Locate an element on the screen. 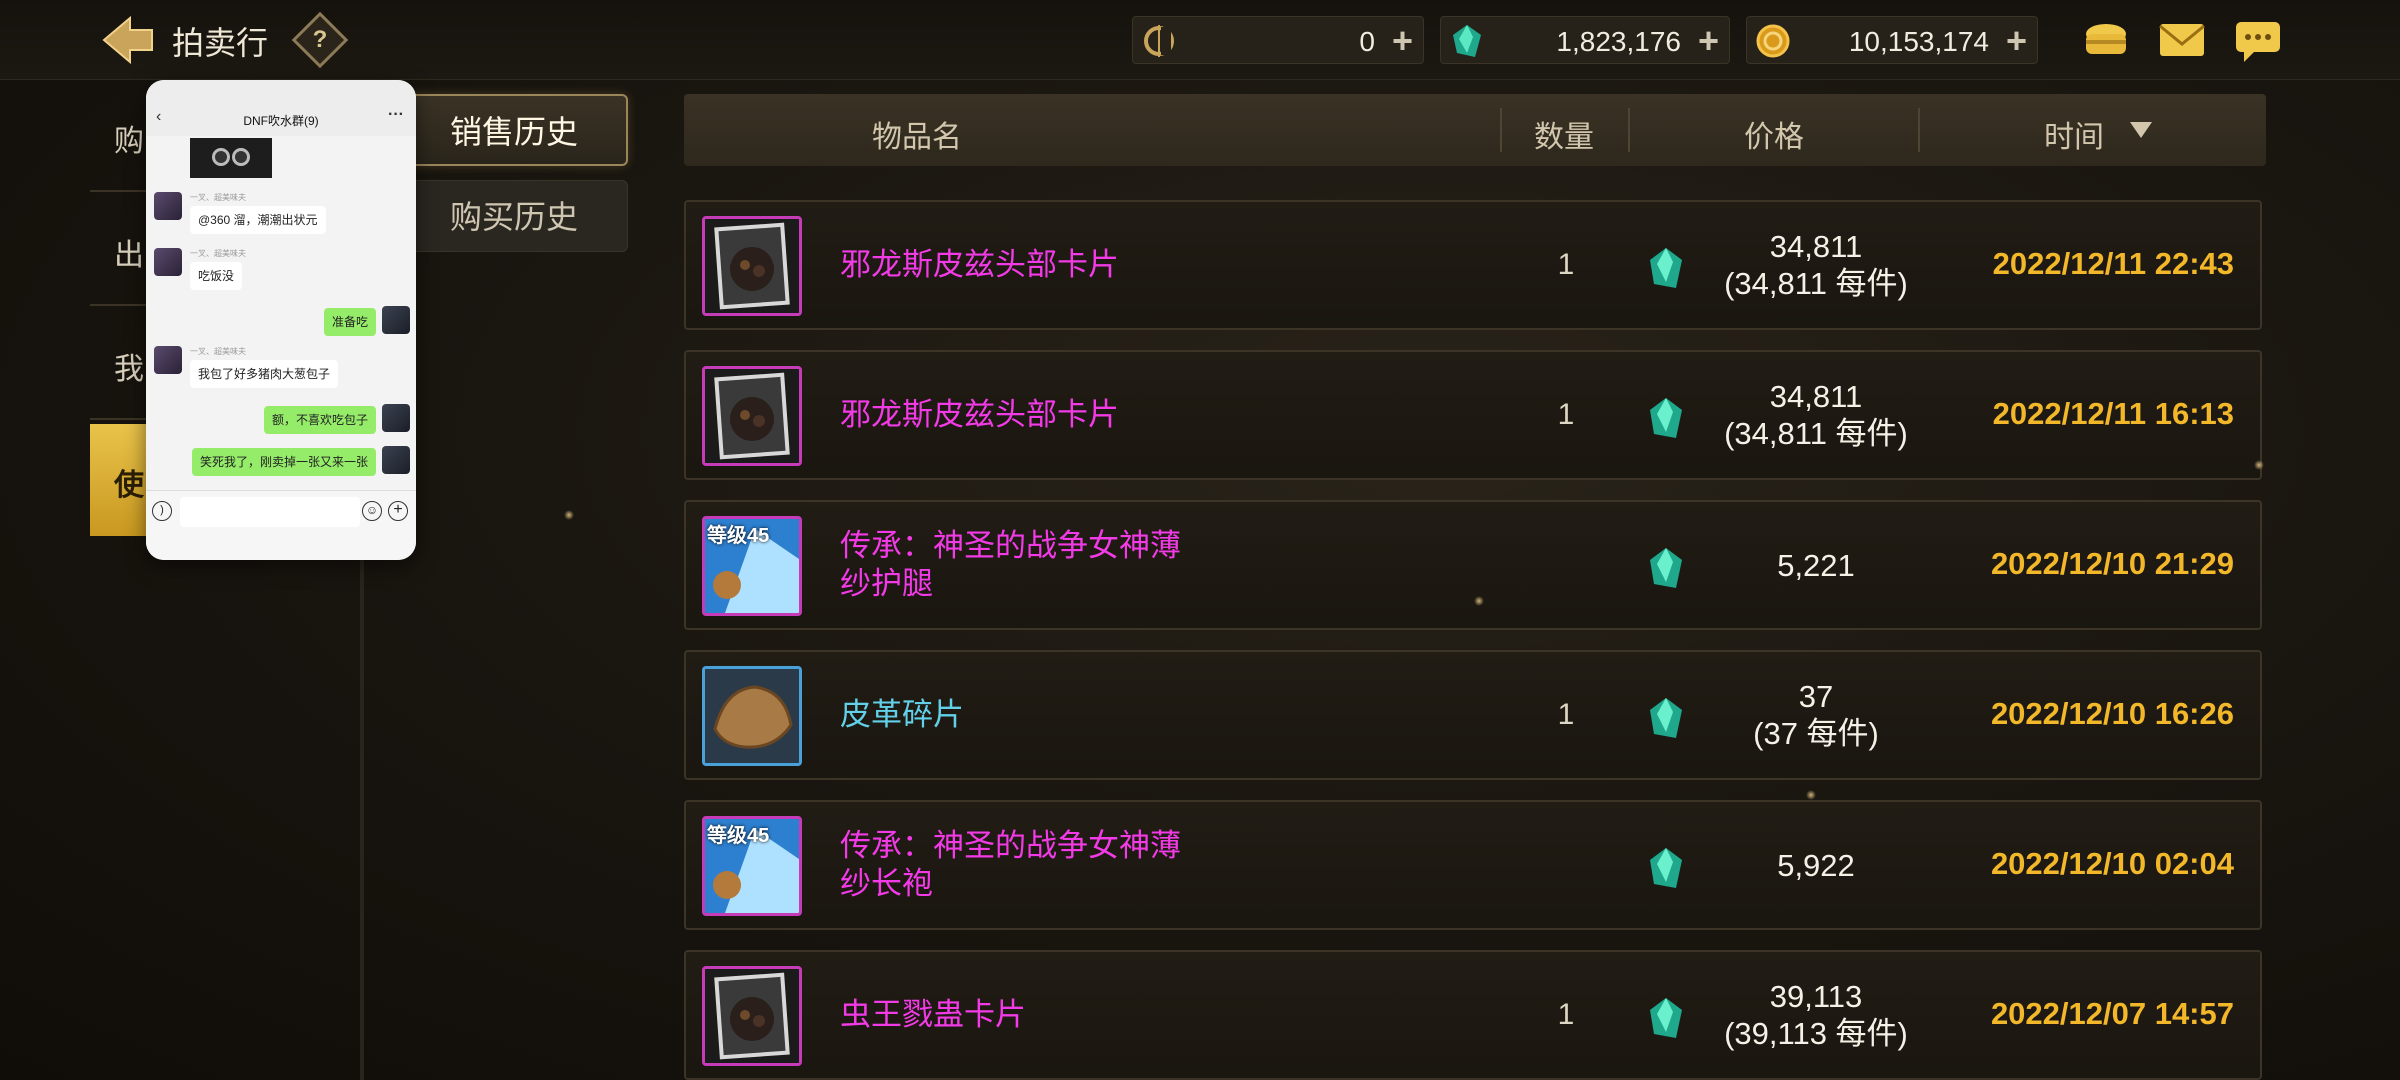 This screenshot has width=2400, height=1080. coupon-value: 0 is located at coordinates (1367, 41).